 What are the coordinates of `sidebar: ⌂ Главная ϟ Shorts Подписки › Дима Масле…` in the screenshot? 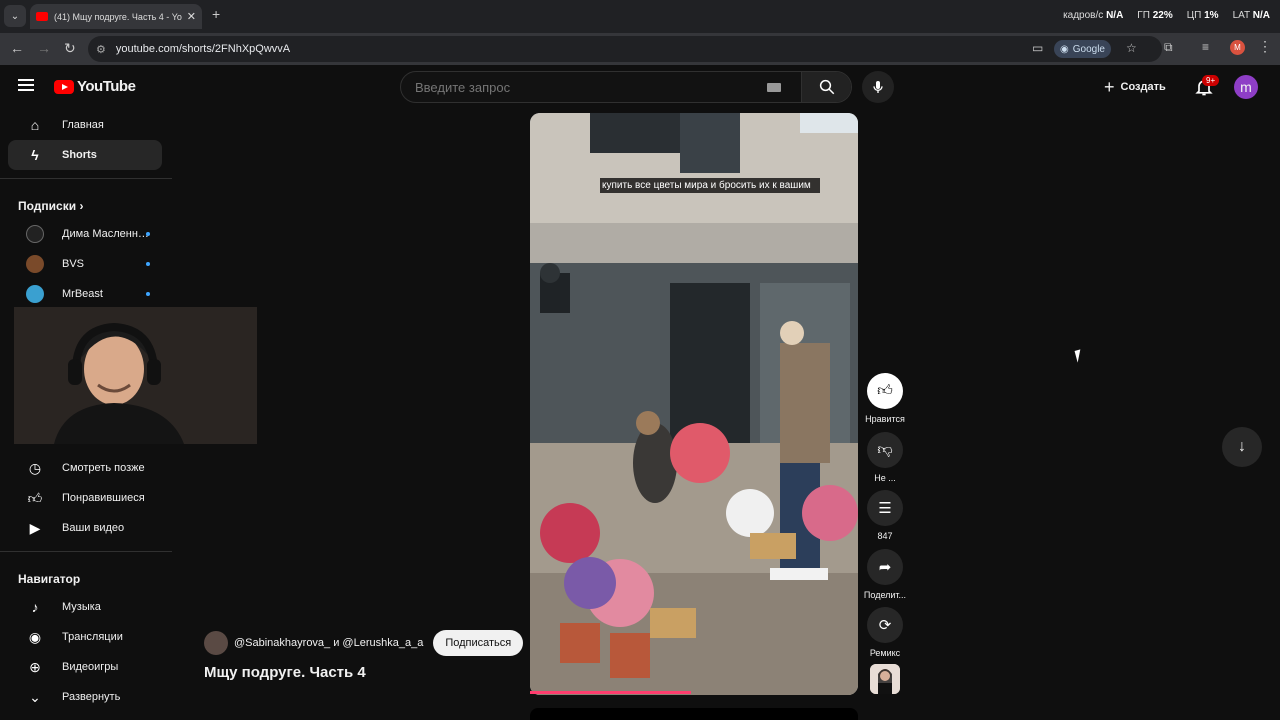 It's located at (86, 209).